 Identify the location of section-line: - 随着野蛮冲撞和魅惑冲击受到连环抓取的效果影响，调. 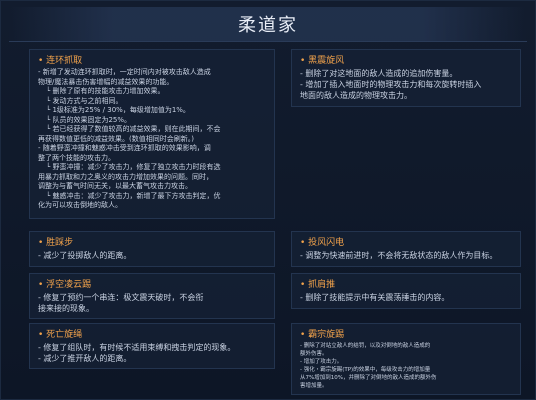
(124, 148).